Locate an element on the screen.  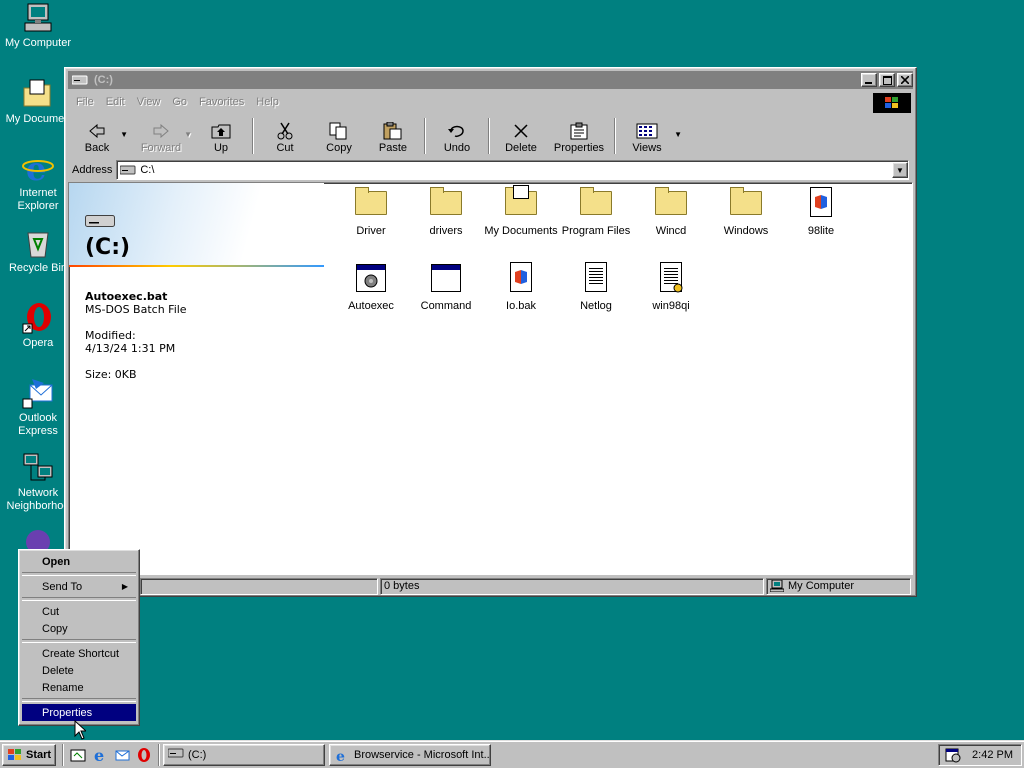
undo-label: Undo is located at coordinates (457, 148).